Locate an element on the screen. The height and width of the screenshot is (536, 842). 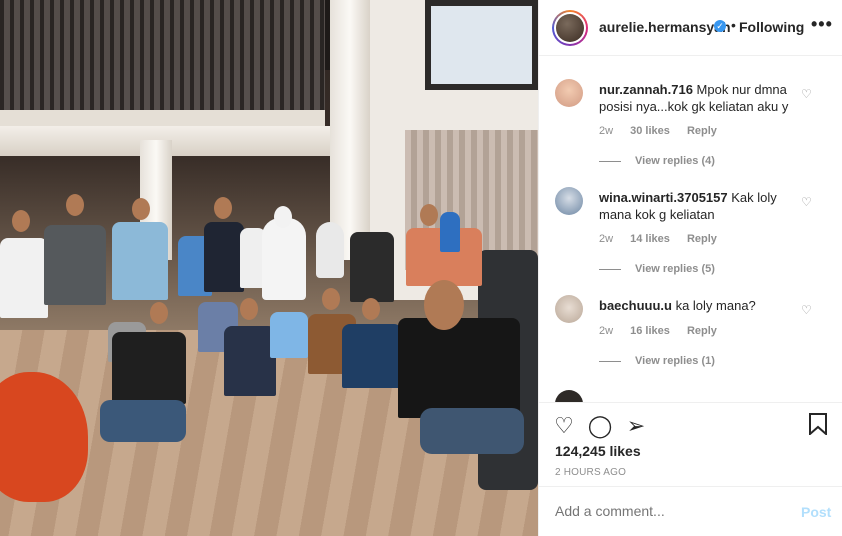
post-actions: ♡ ◯ ➢ 124,245 likes 2 HOURS AGO is located at coordinates (690, 444).